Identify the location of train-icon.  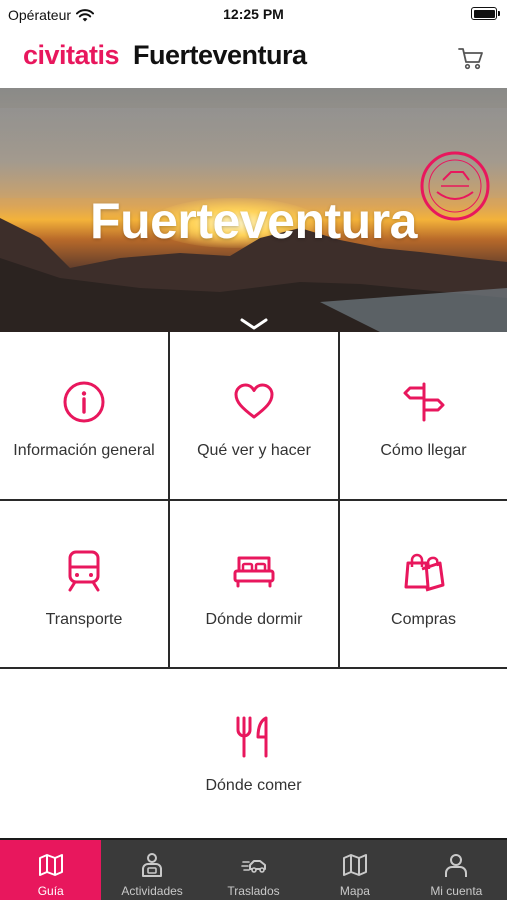
(84, 571).